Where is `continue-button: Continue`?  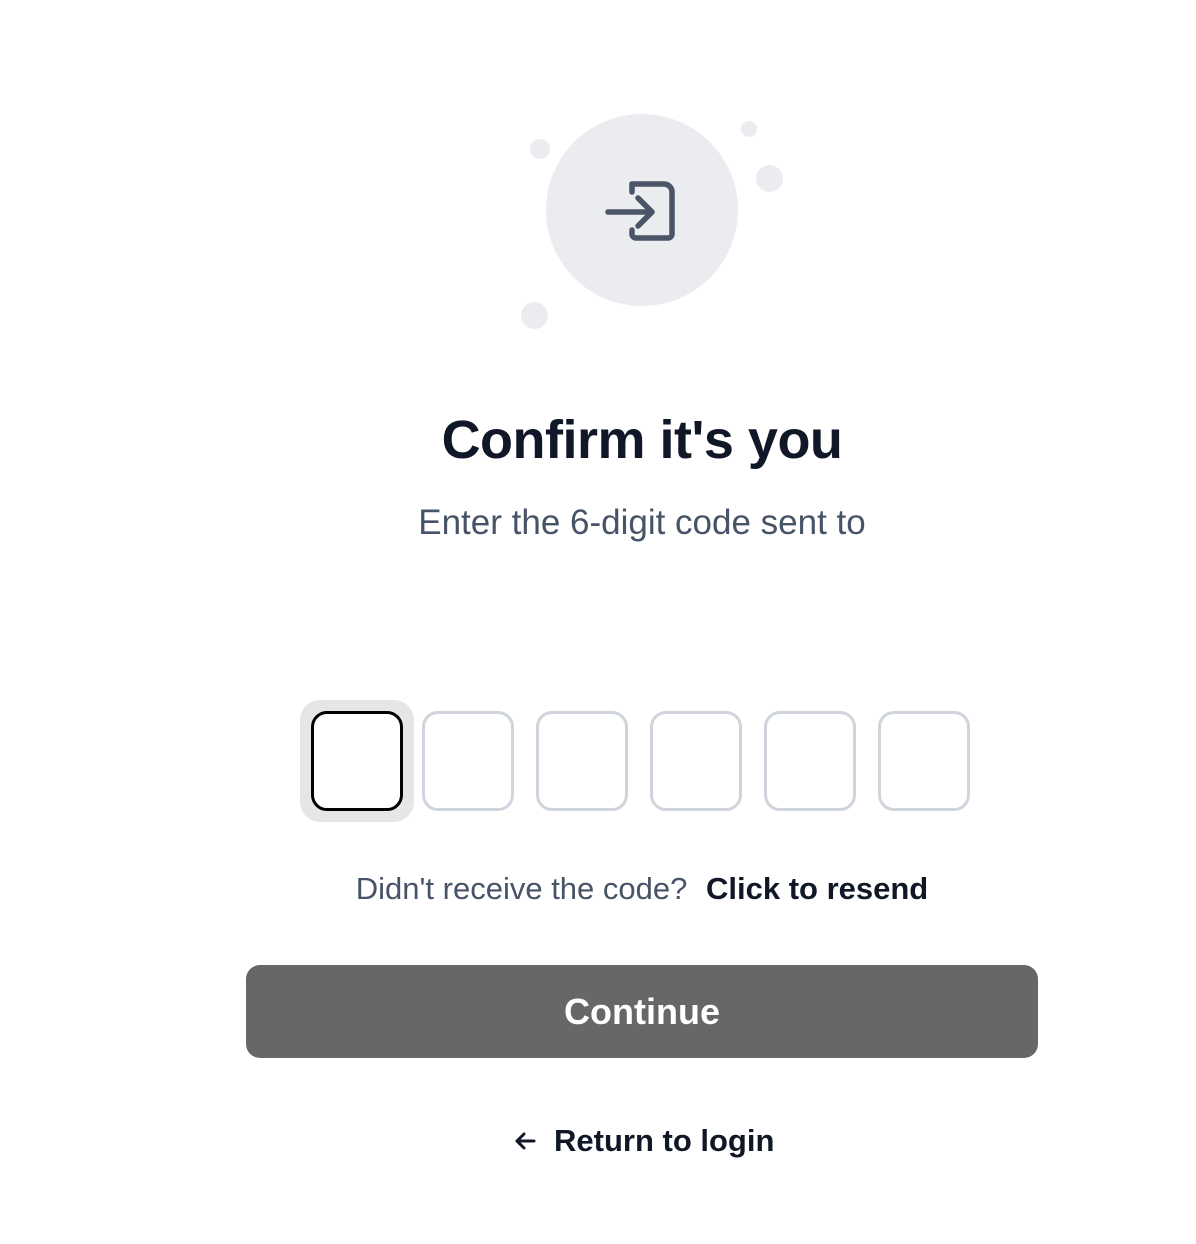 continue-button: Continue is located at coordinates (642, 1011).